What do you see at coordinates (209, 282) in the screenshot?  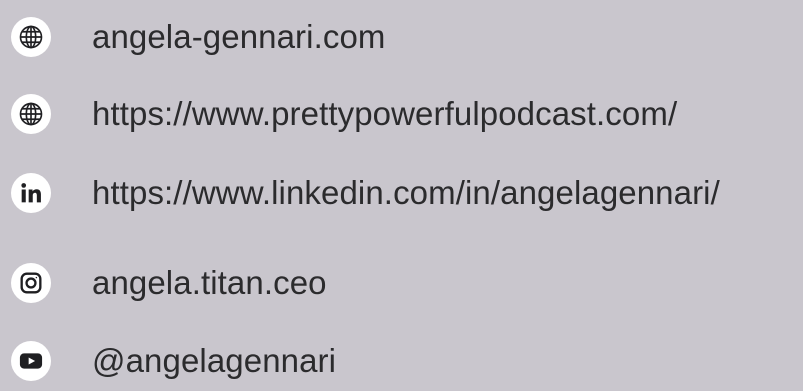 I see `instagram-link-text: angela.titan.ceo` at bounding box center [209, 282].